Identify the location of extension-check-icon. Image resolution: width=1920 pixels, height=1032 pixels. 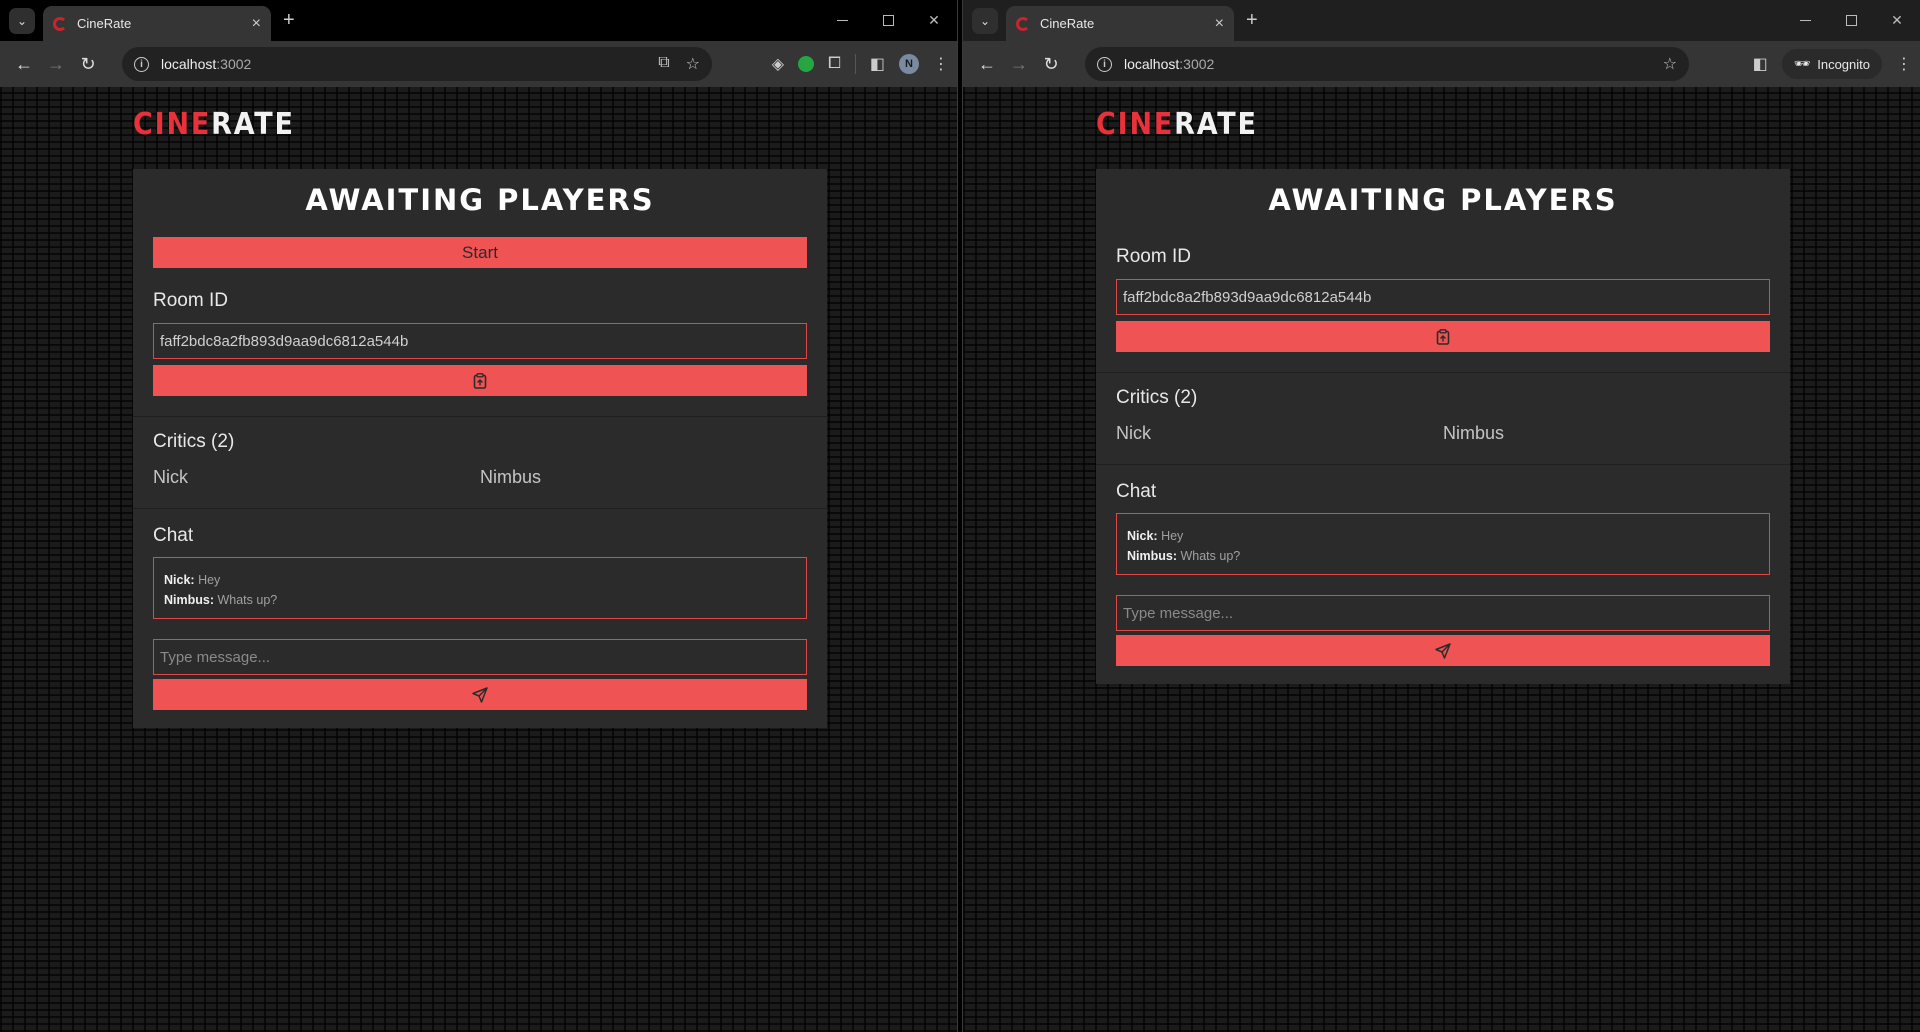
(806, 64).